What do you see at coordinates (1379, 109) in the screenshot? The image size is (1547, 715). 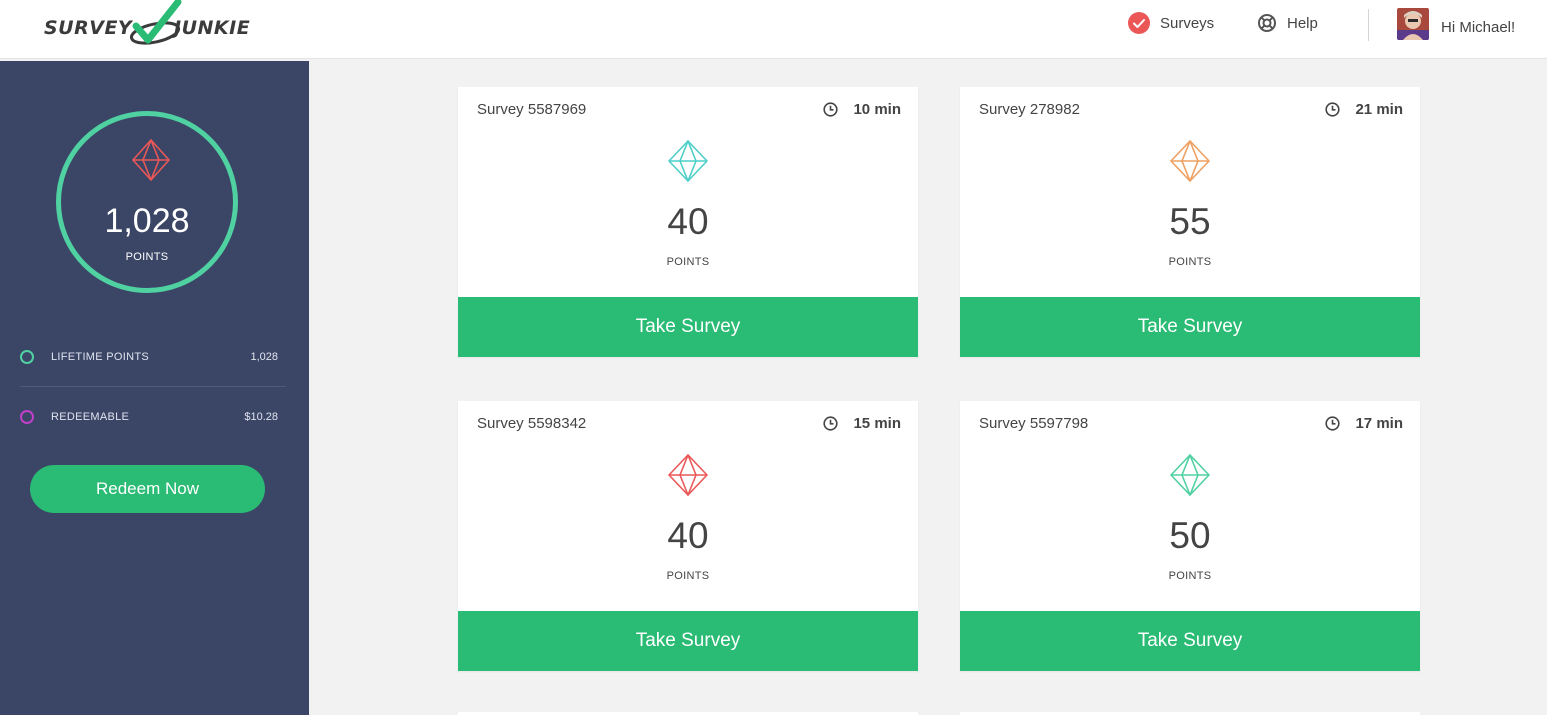 I see `survey-duration-text: 21 min` at bounding box center [1379, 109].